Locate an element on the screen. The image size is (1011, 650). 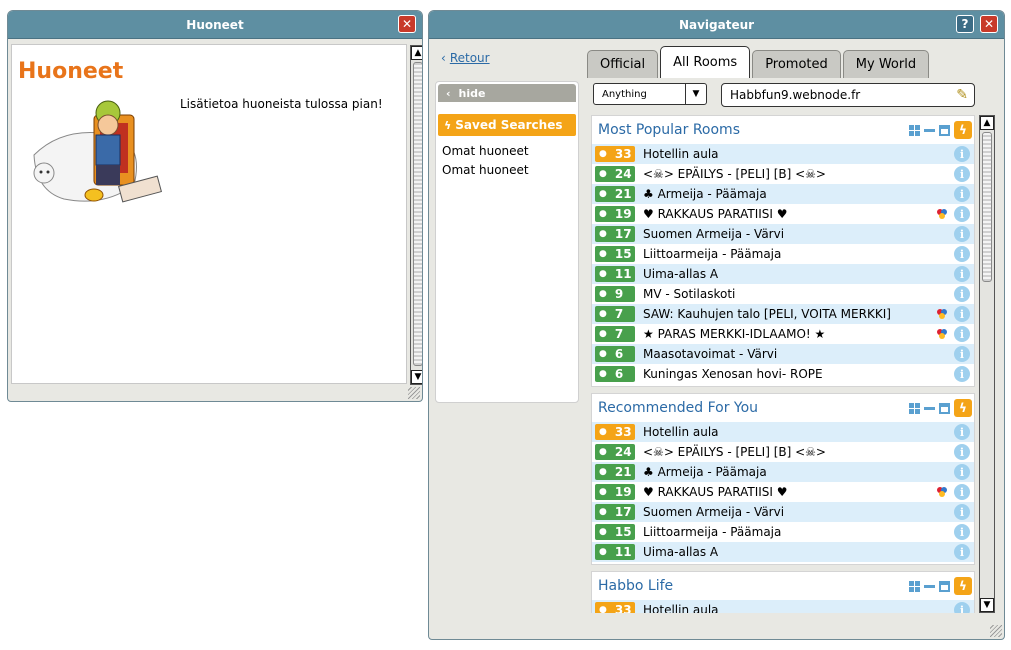
huoneet-window-title: Huoneet is located at coordinates (215, 24).